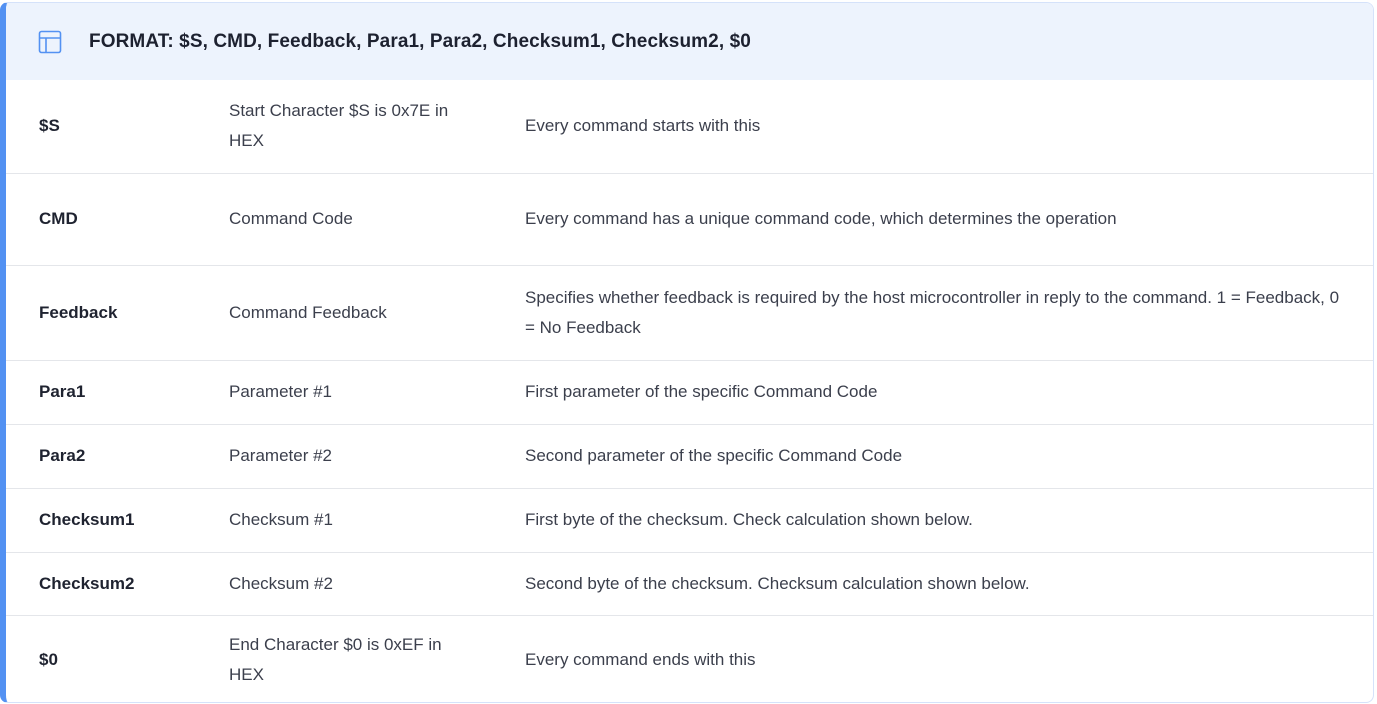 The width and height of the screenshot is (1377, 704). Describe the element at coordinates (346, 391) in the screenshot. I see `name-cell: Parameter #1` at that location.